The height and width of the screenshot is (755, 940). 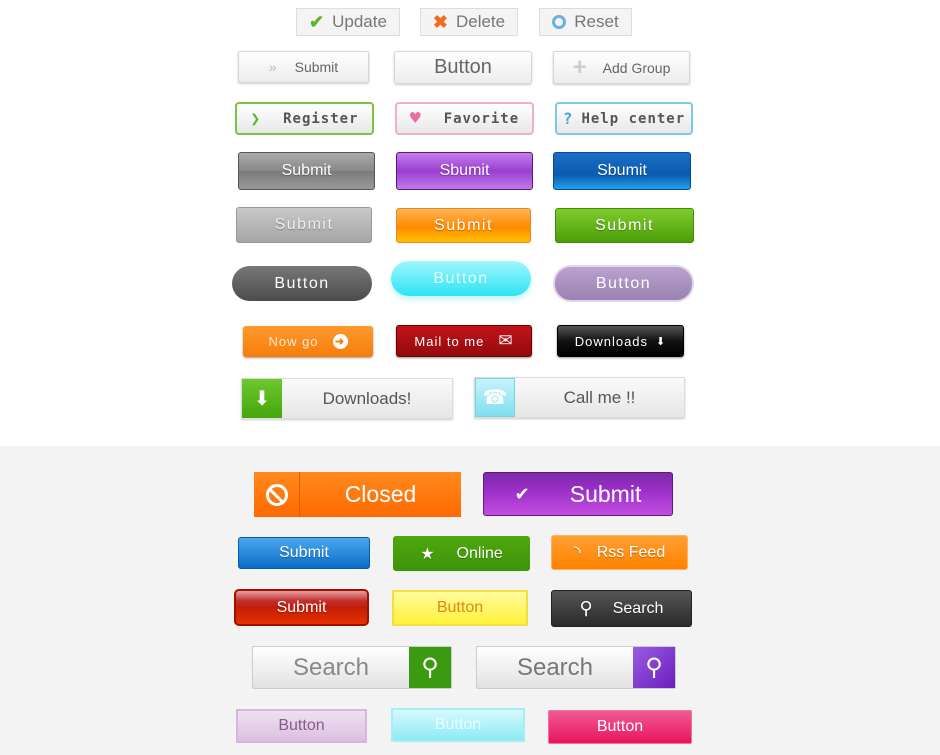 What do you see at coordinates (579, 67) in the screenshot?
I see `plus-icon: +` at bounding box center [579, 67].